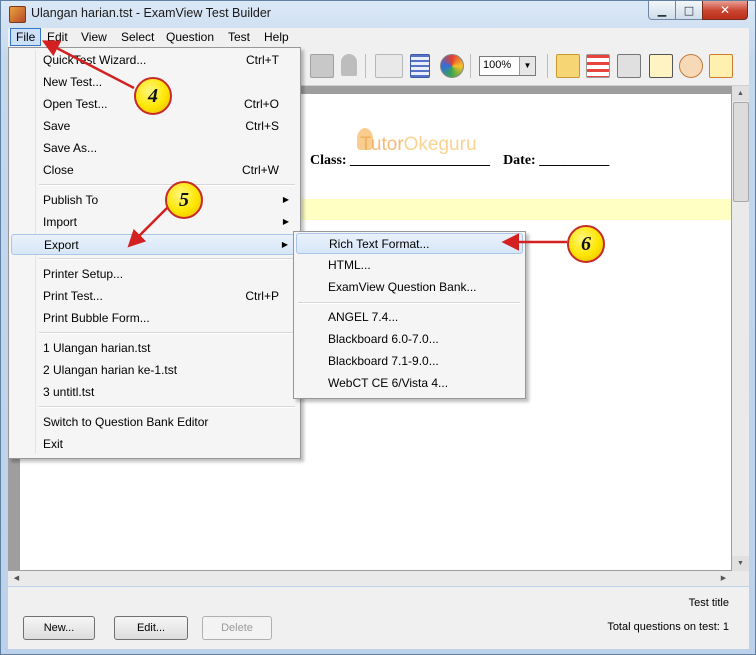 This screenshot has height=655, width=756. What do you see at coordinates (261, 104) in the screenshot?
I see `menu-item-shortcut: Ctrl+O` at bounding box center [261, 104].